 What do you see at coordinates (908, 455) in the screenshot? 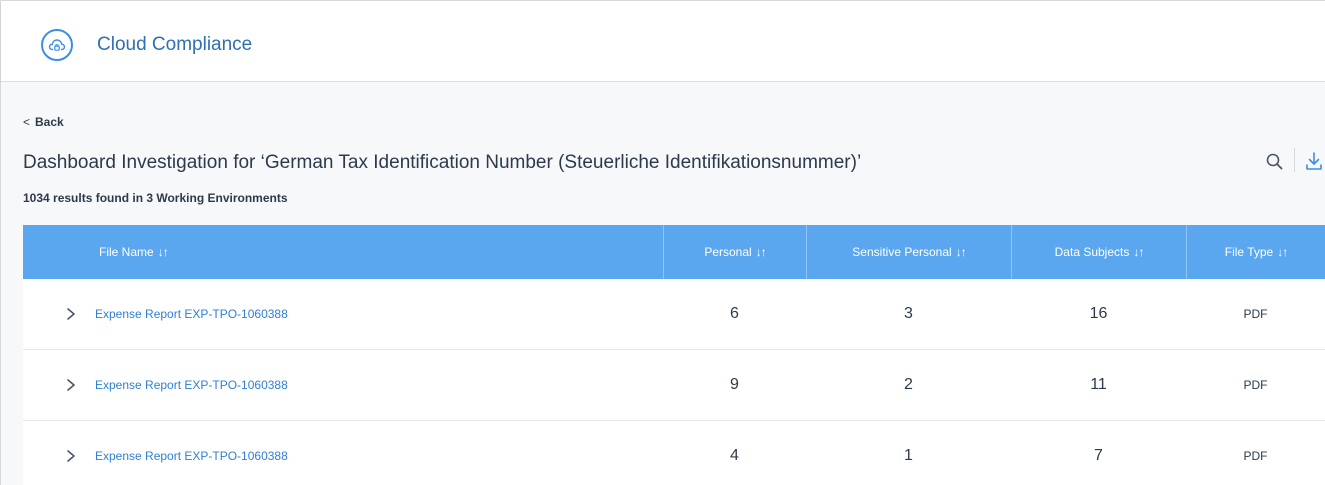
I see `sensitive-personal-count: 1` at bounding box center [908, 455].